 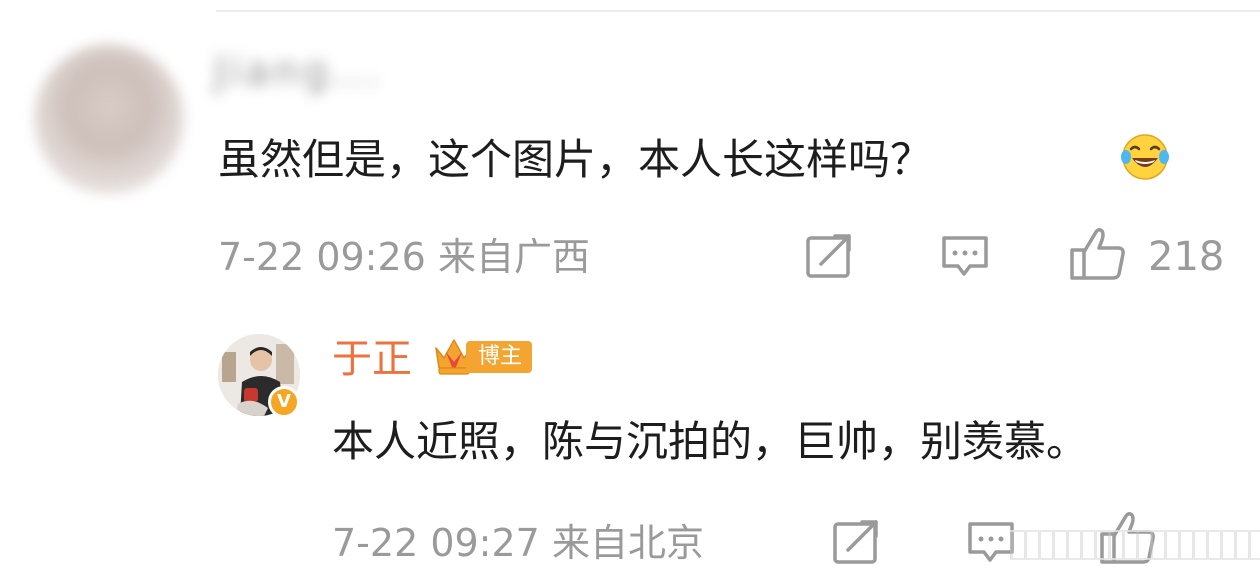 What do you see at coordinates (738, 11) in the screenshot?
I see `divider` at bounding box center [738, 11].